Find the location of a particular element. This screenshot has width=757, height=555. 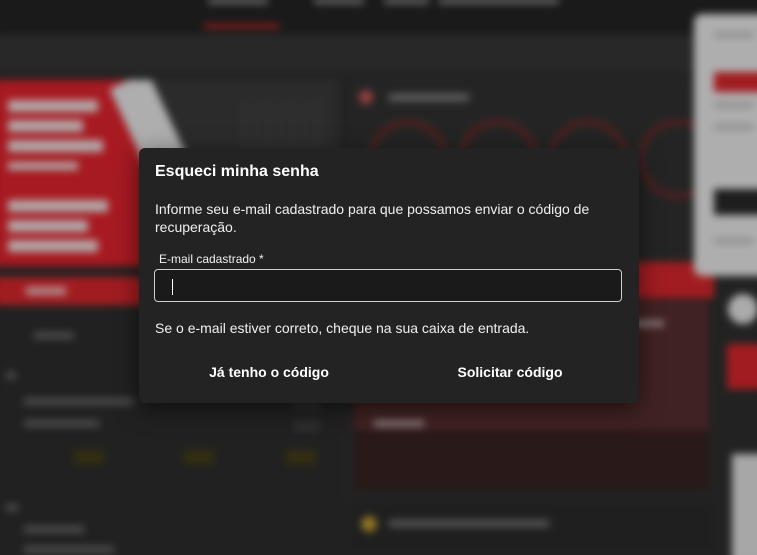

text-cursor is located at coordinates (172, 287).